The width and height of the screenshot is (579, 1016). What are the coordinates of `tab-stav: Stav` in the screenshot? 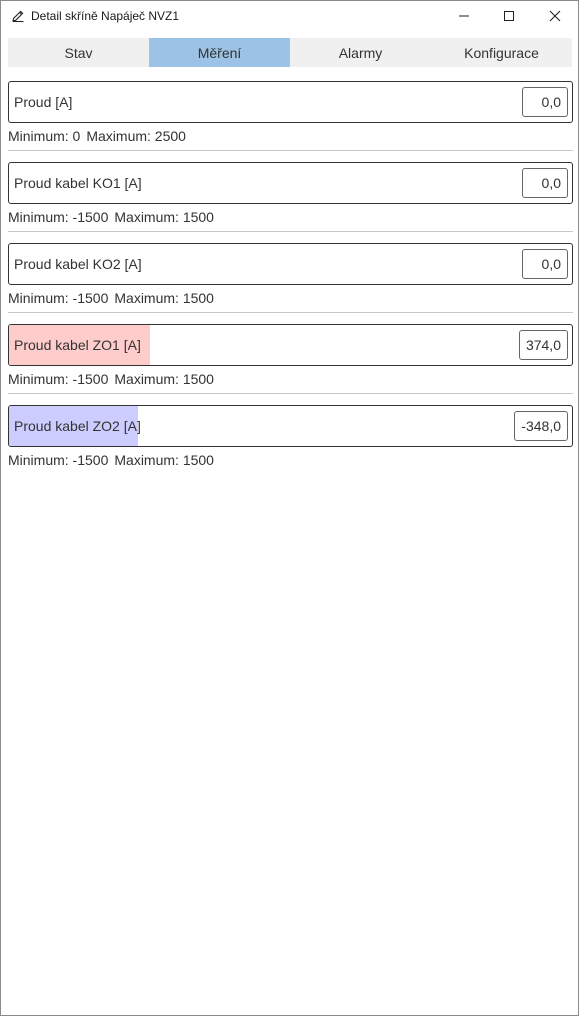 It's located at (78, 52).